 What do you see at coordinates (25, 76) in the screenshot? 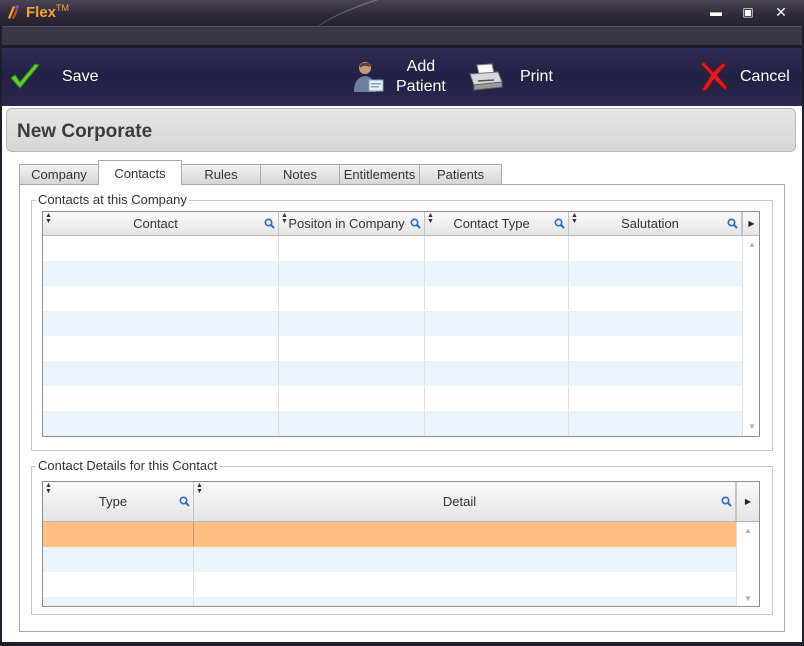
I see `checkmark-icon` at bounding box center [25, 76].